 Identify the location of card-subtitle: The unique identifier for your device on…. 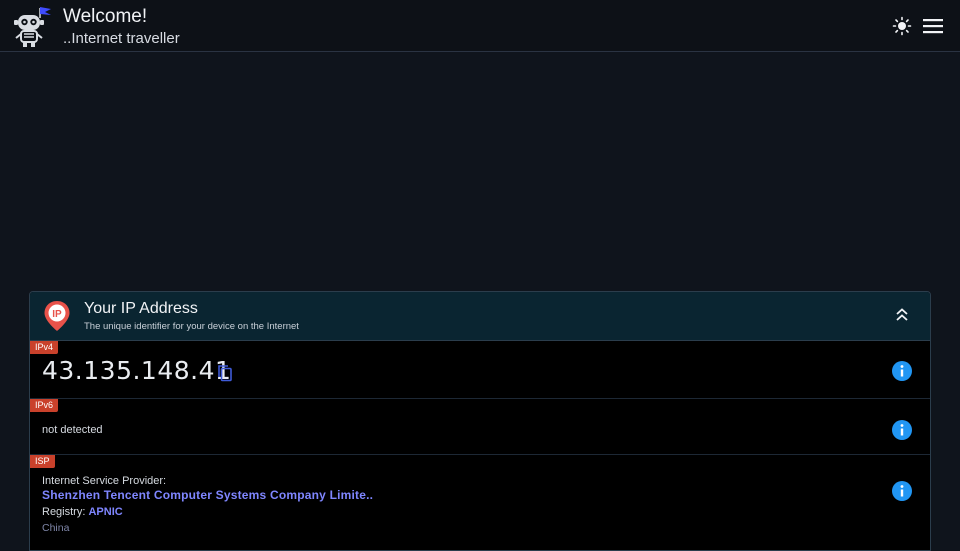
(191, 326).